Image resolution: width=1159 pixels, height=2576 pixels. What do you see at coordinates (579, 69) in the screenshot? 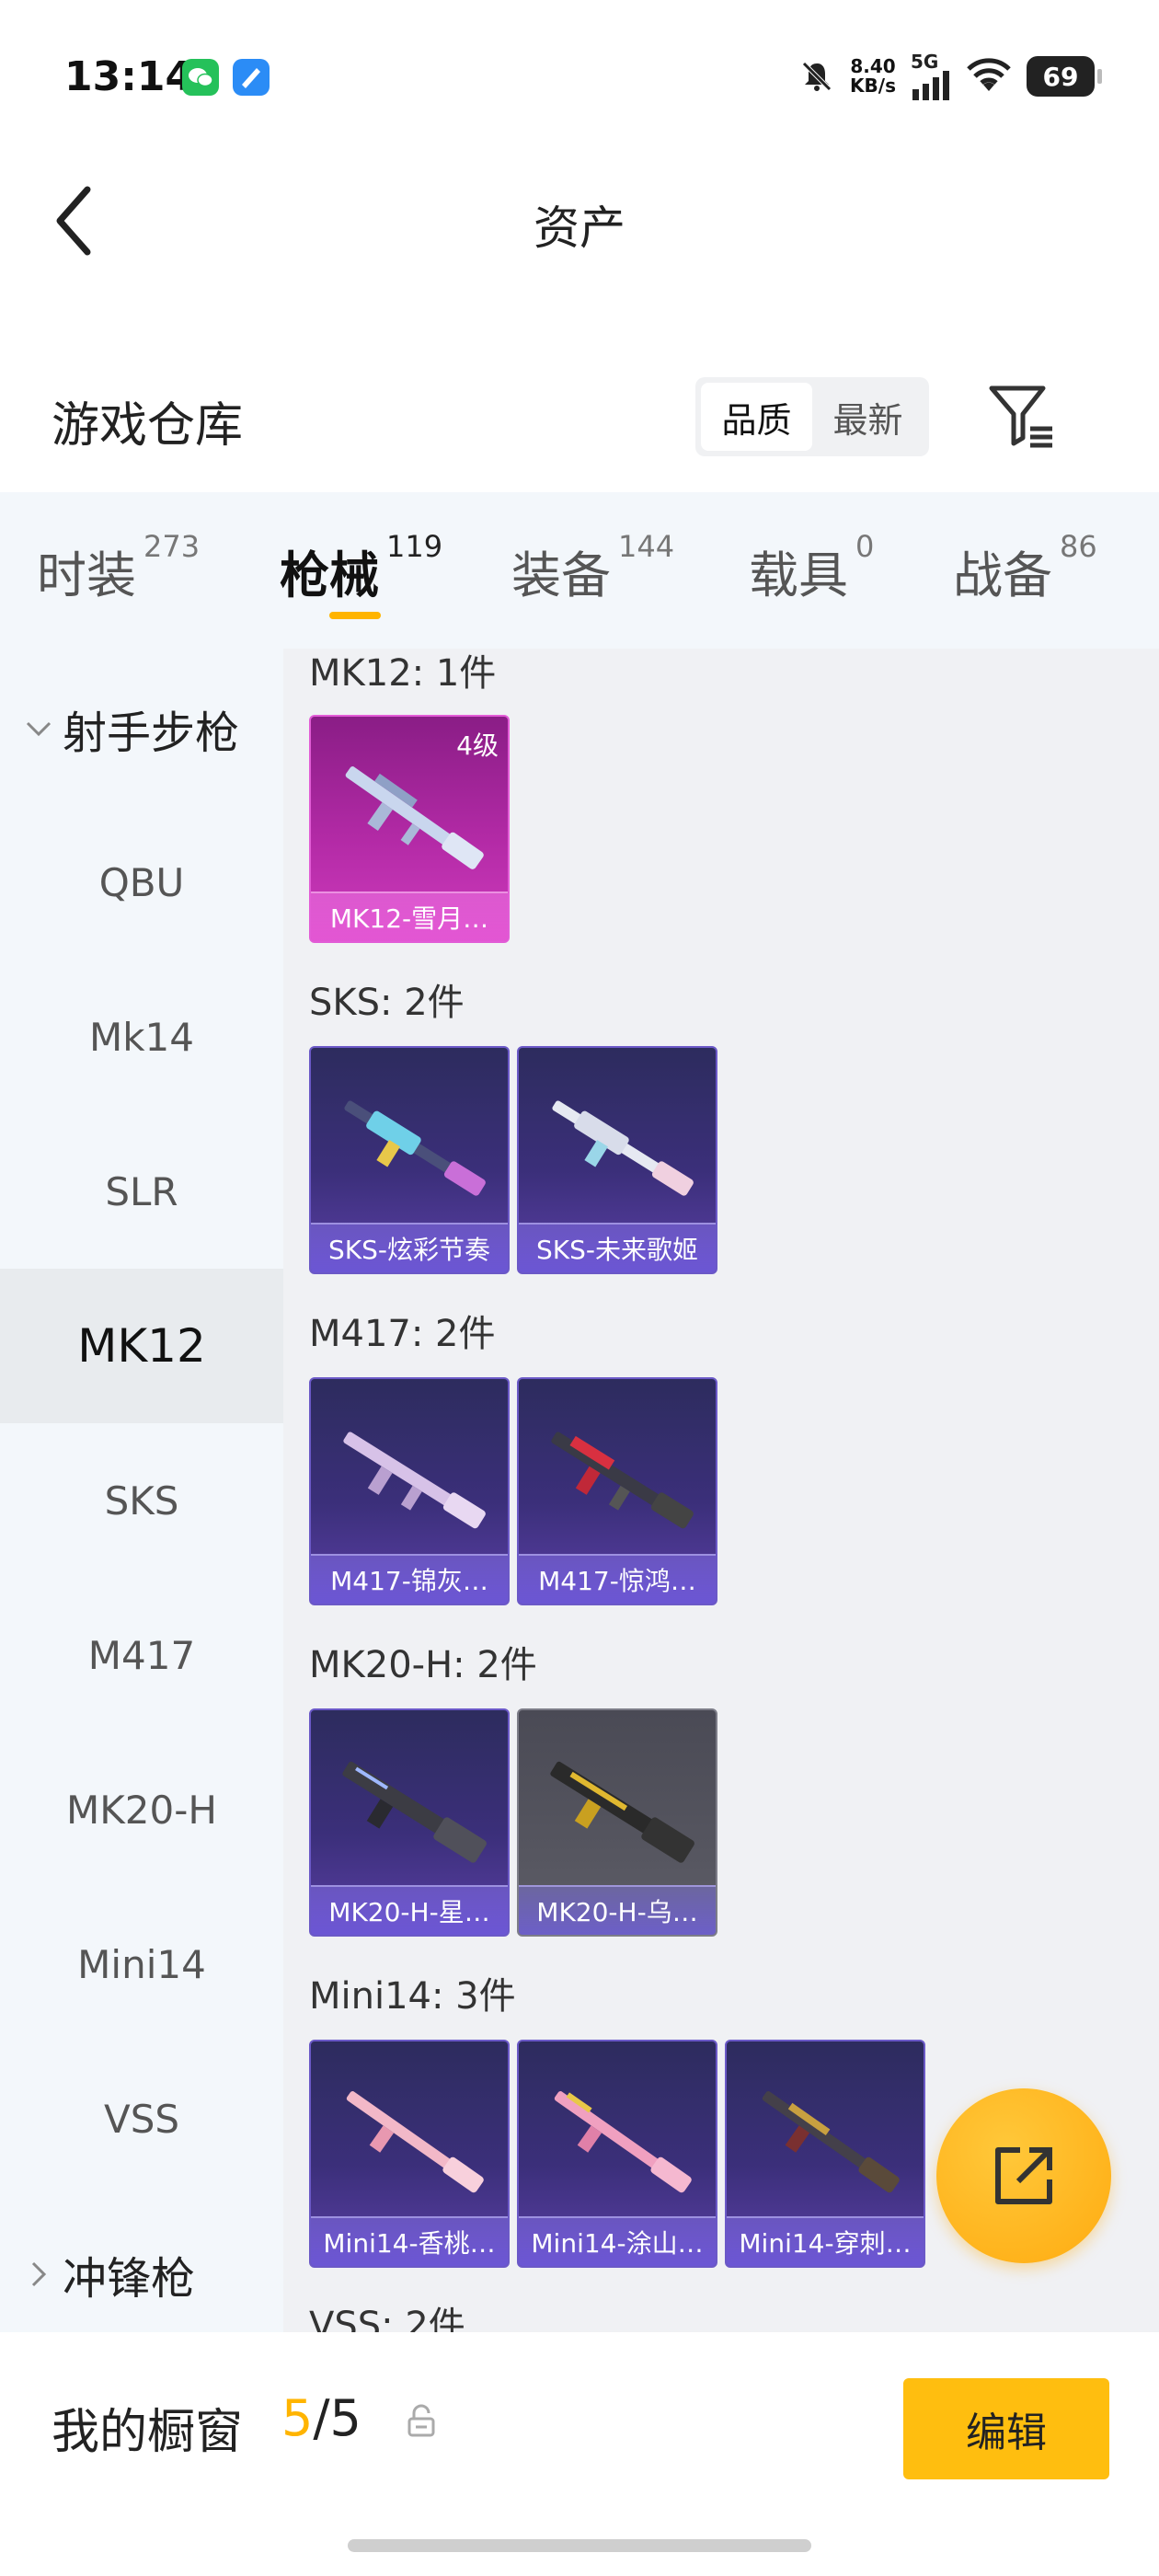
I see `status-bar: 13:14 8.40 KB/s 5G 69` at bounding box center [579, 69].